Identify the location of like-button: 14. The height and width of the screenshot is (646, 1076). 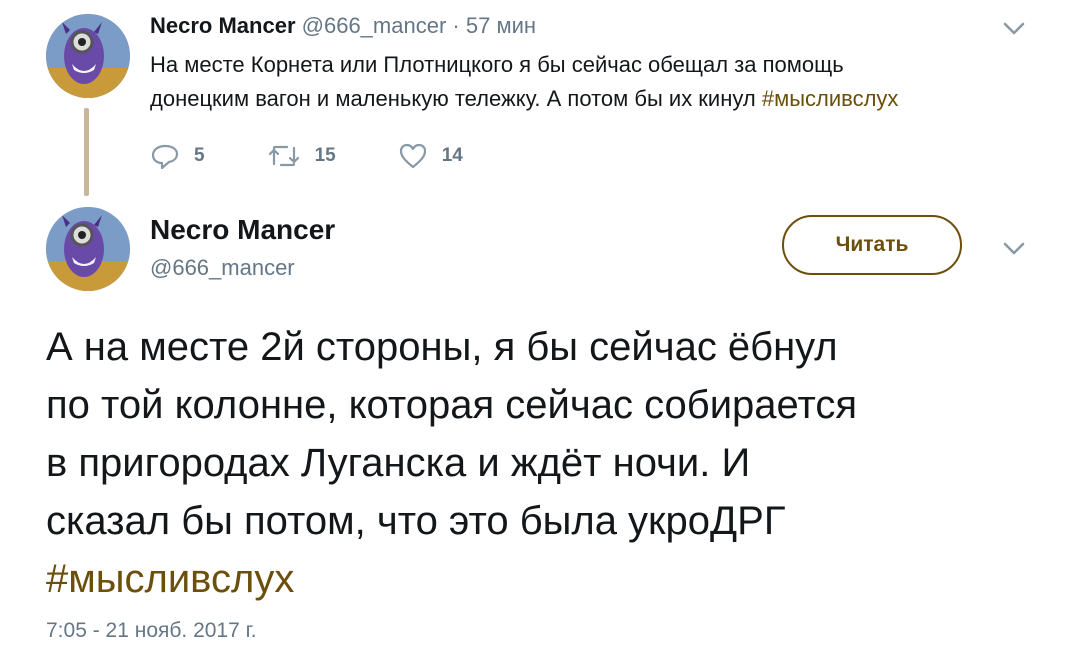
(430, 156).